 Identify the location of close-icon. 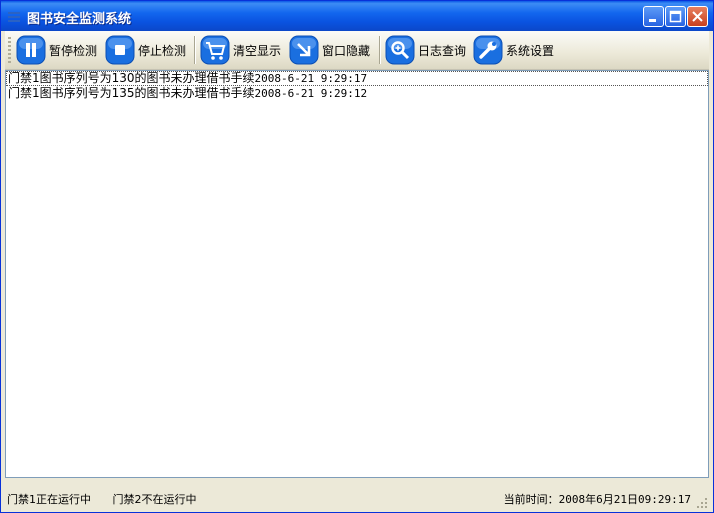
(697, 16).